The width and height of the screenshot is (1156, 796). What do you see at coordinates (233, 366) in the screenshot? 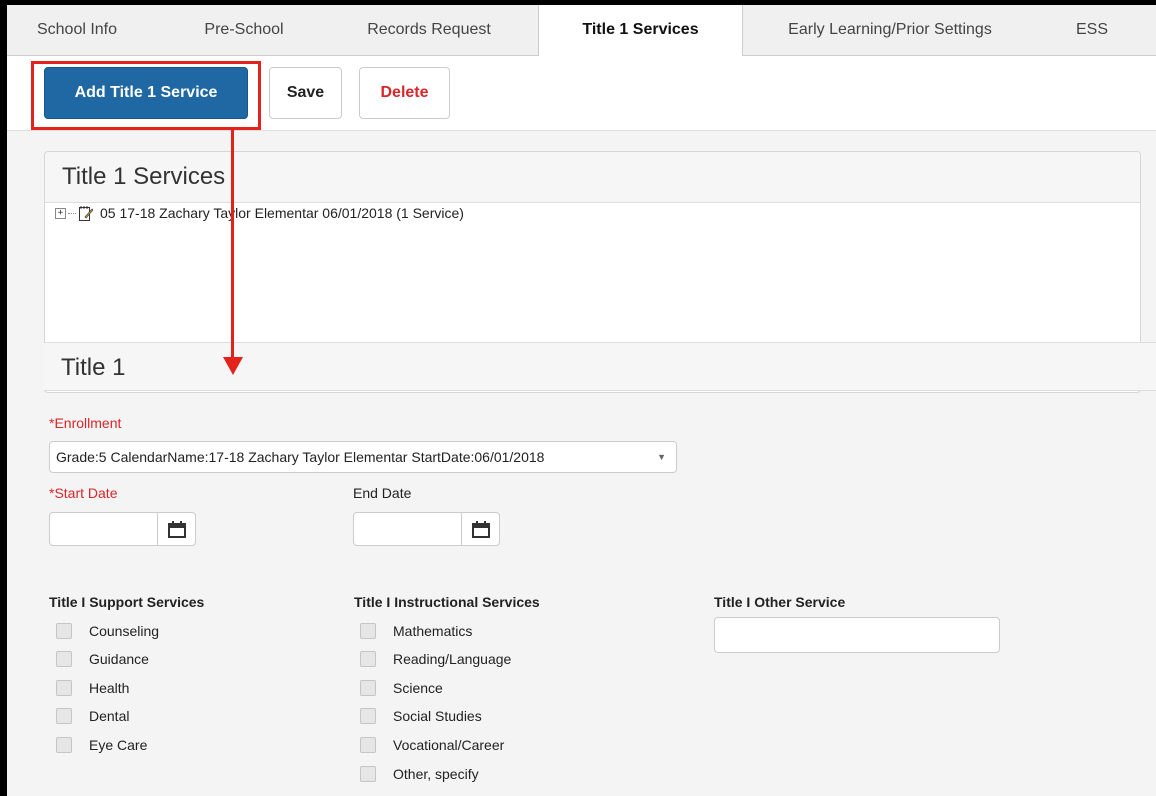
I see `annotation-arrow-head` at bounding box center [233, 366].